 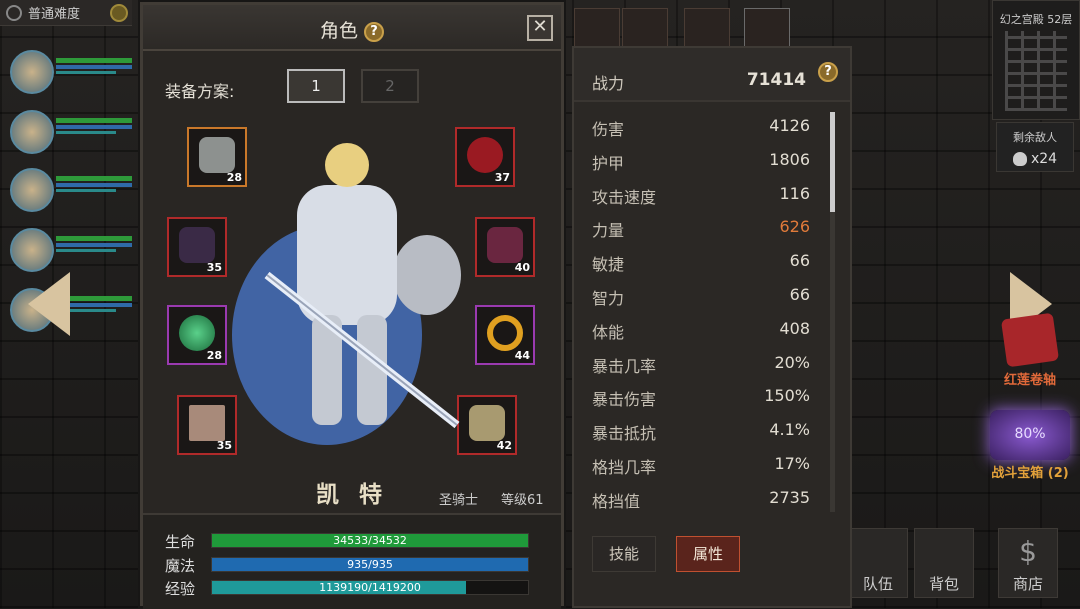 I want to click on stat-row: 攻击速度 116, so click(x=701, y=196).